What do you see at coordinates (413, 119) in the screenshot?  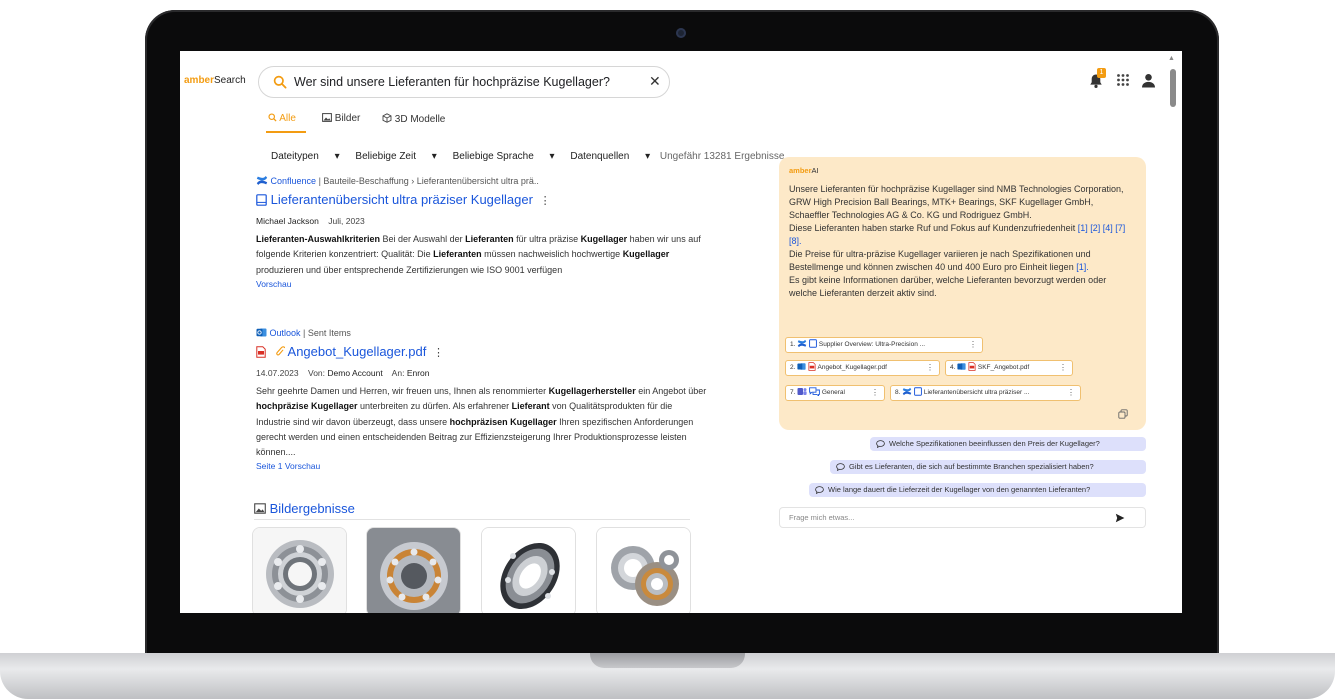 I see `tab-3d-models: 3D Modelle` at bounding box center [413, 119].